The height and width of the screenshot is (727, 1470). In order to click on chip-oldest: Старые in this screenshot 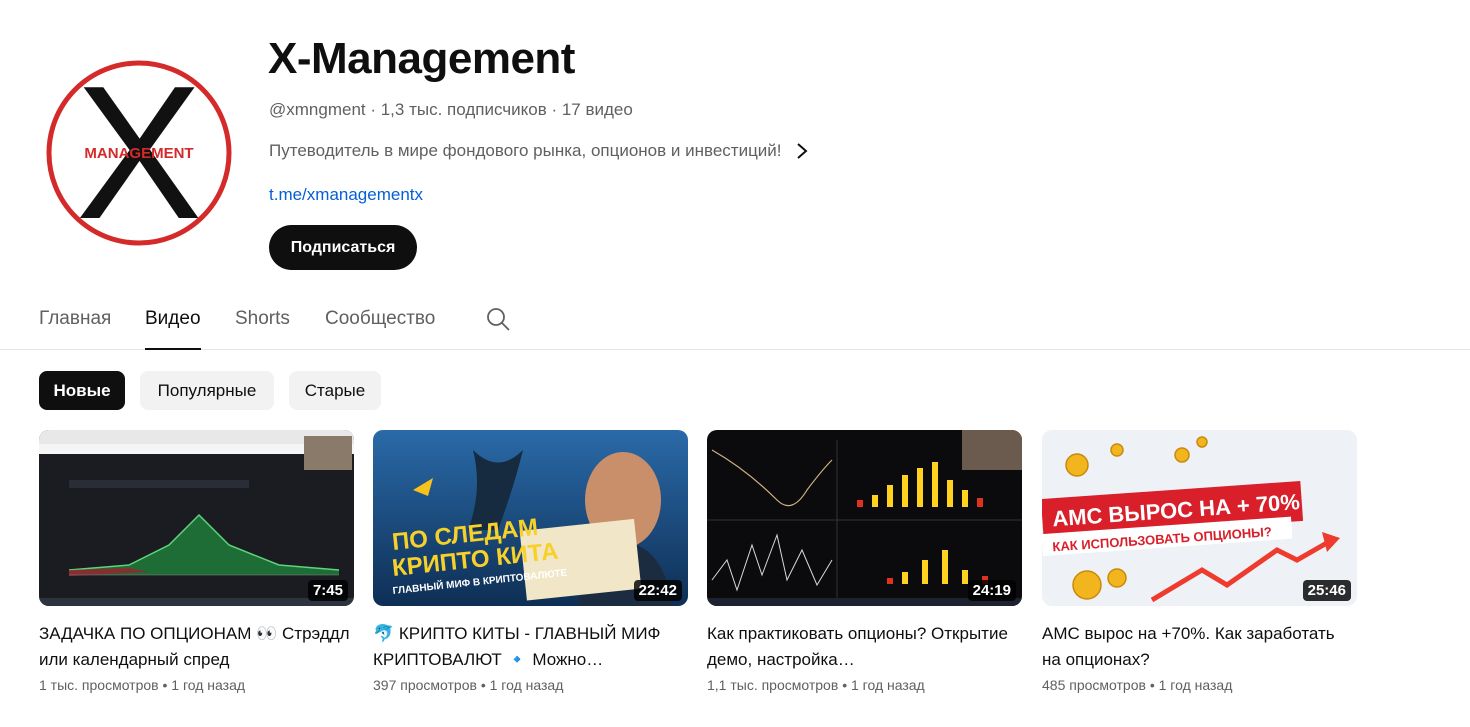, I will do `click(335, 390)`.